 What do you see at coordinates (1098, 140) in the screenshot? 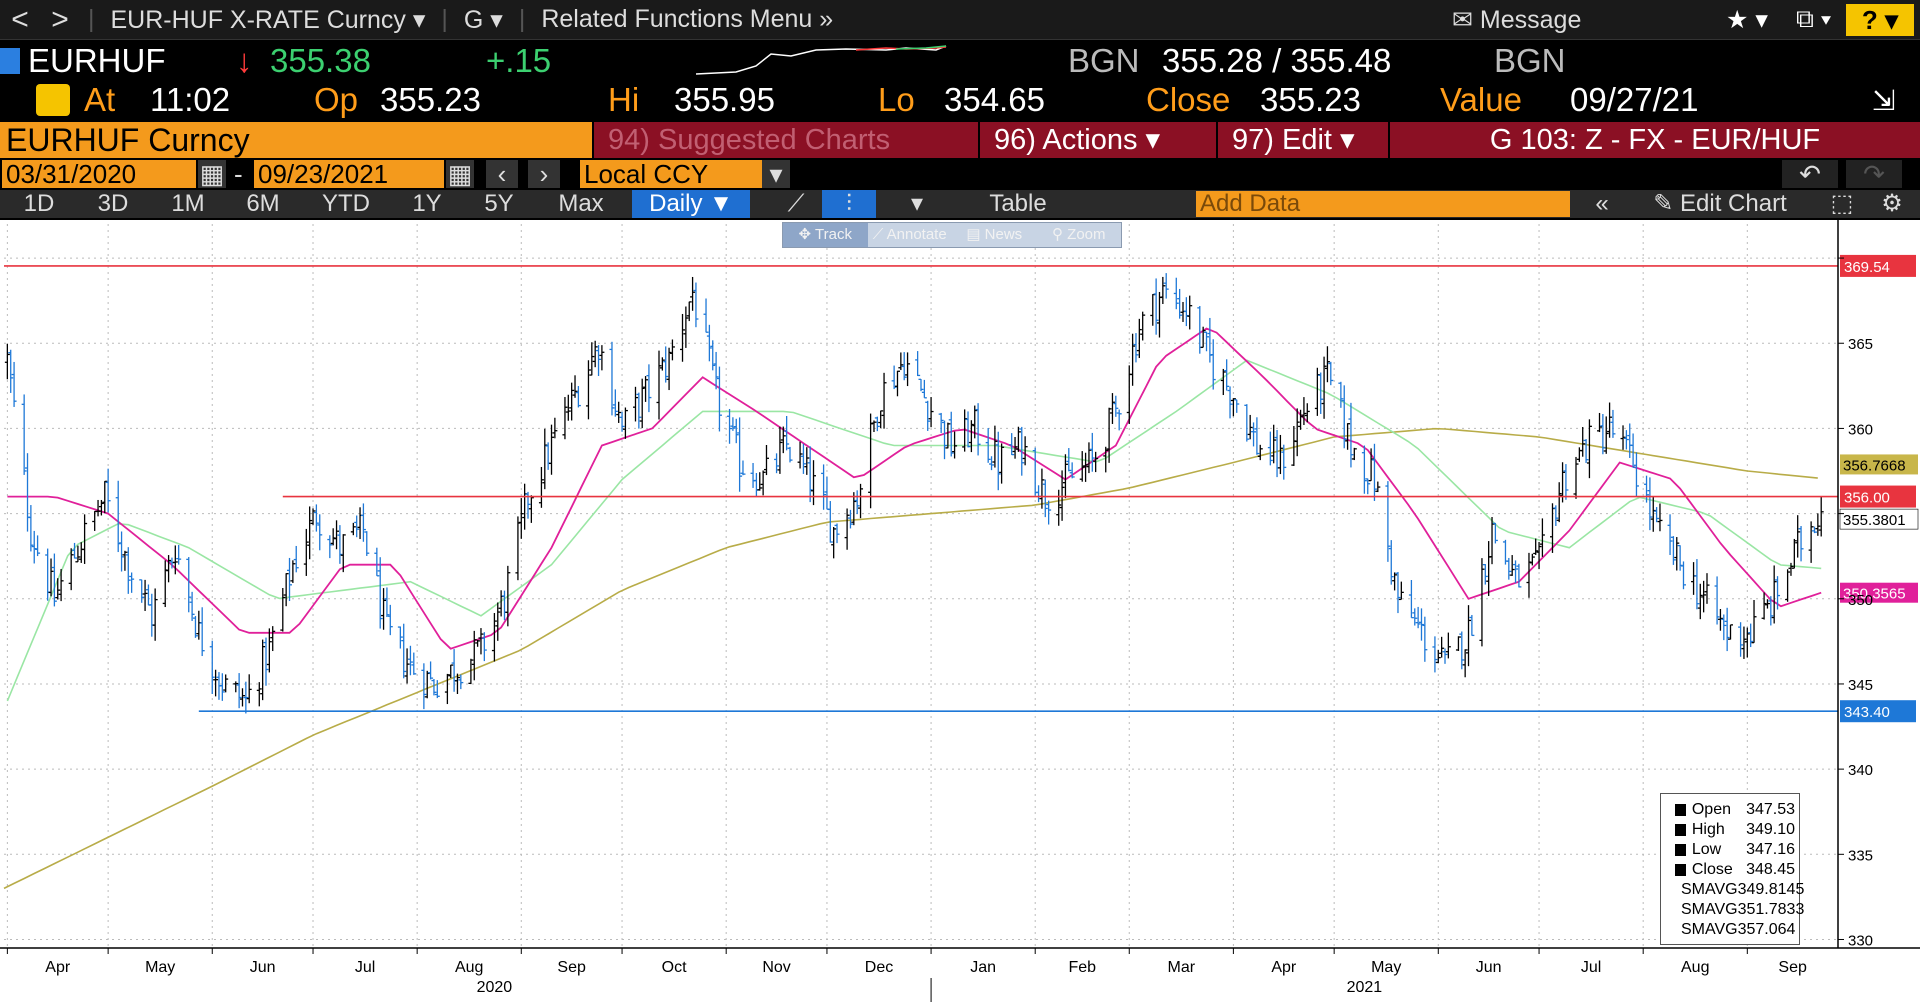
I see `actions-menu: 96) Actions ▾` at bounding box center [1098, 140].